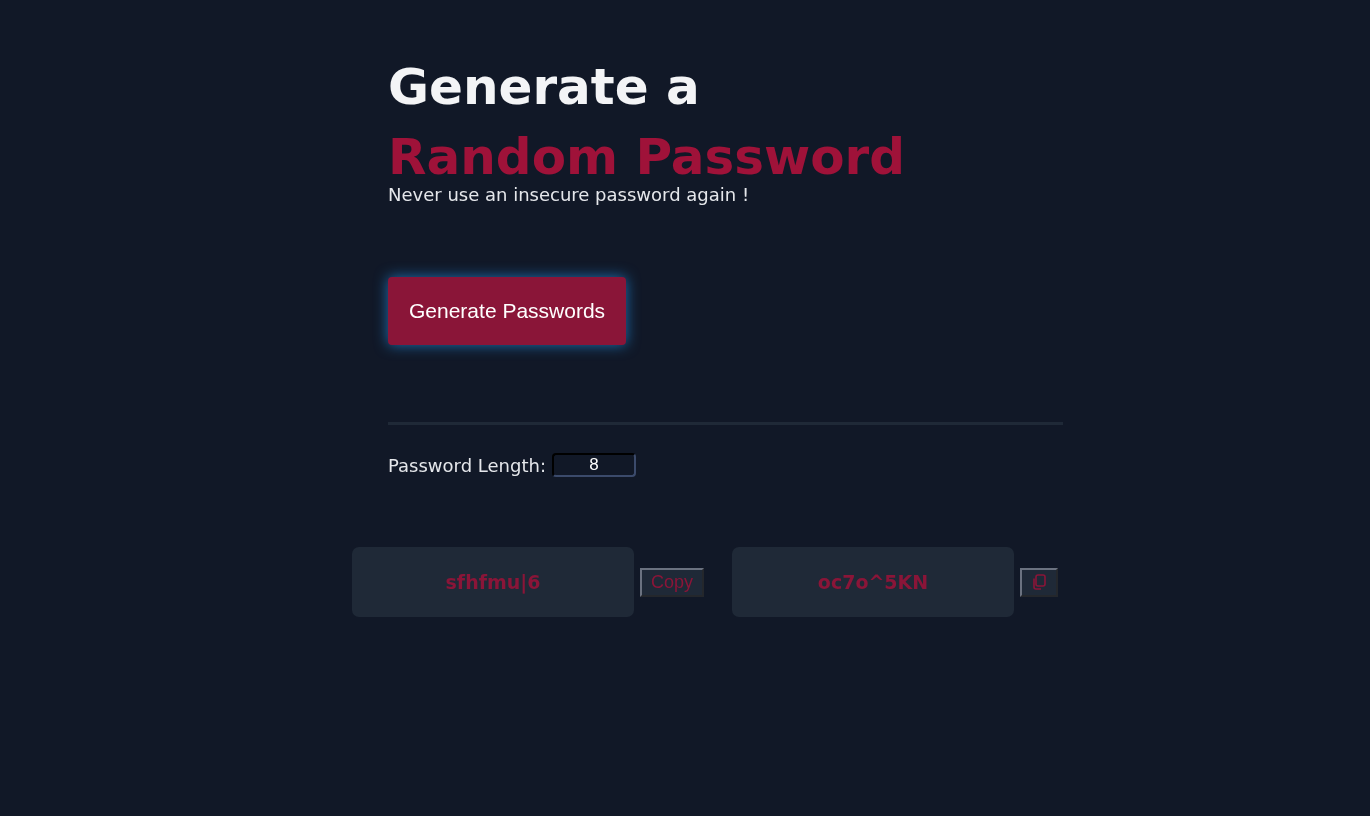  I want to click on password-output: sfhfmu|6, so click(493, 582).